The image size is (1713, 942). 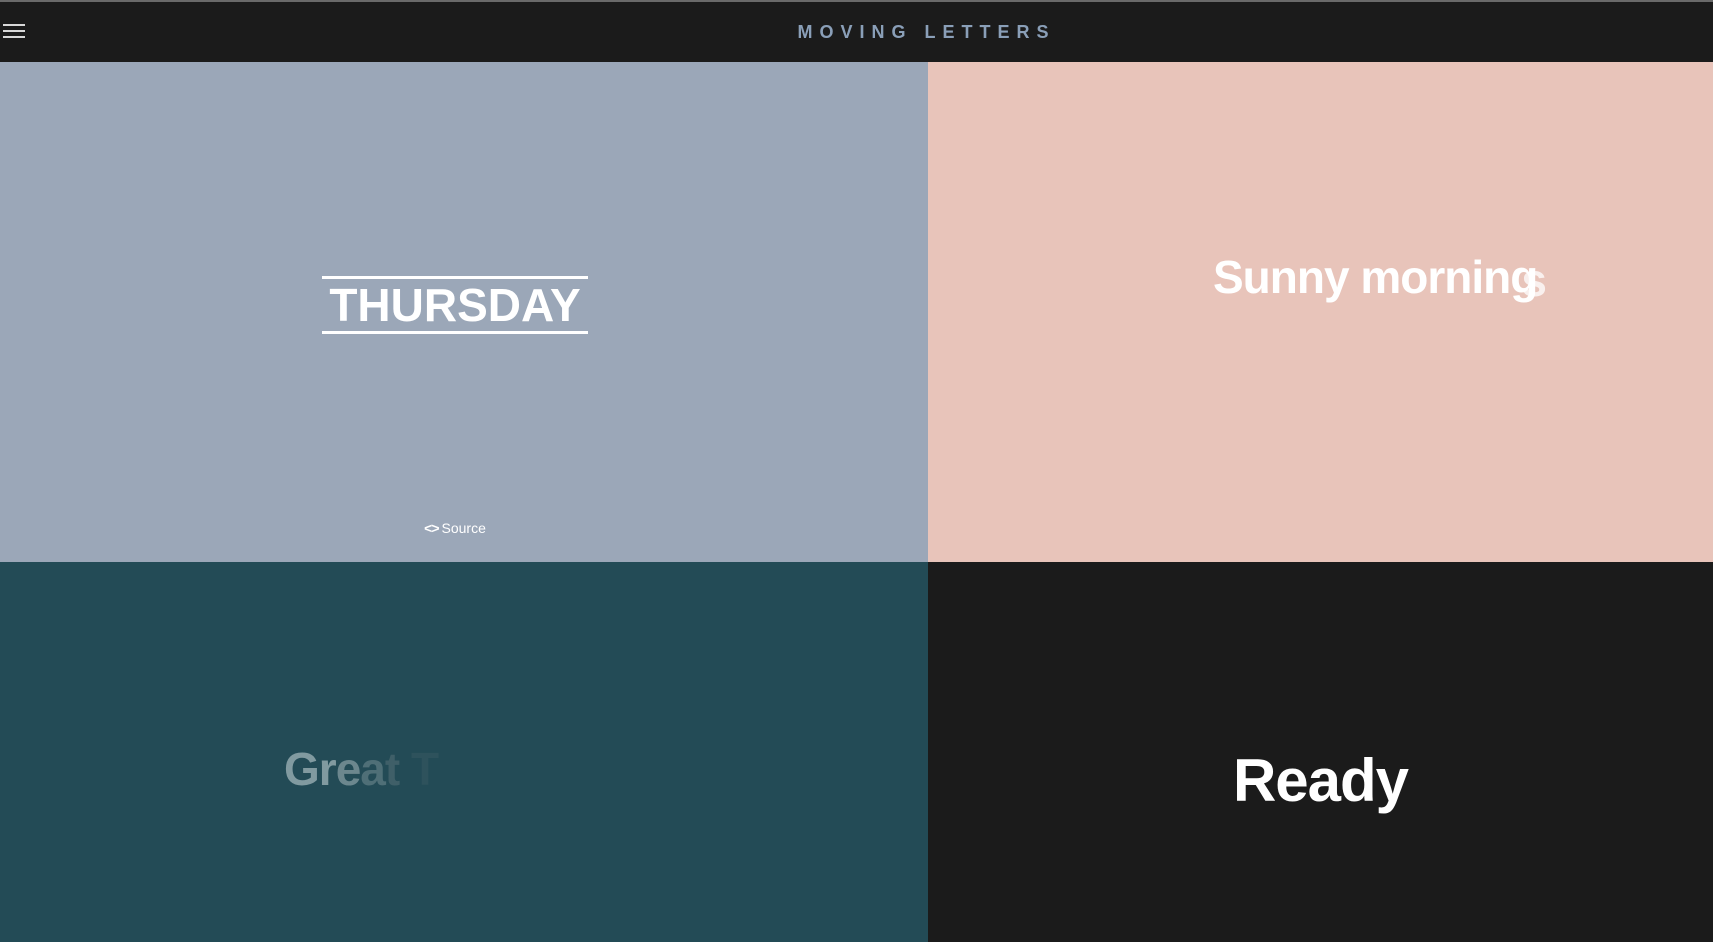 I want to click on great-letter: t, so click(x=392, y=769).